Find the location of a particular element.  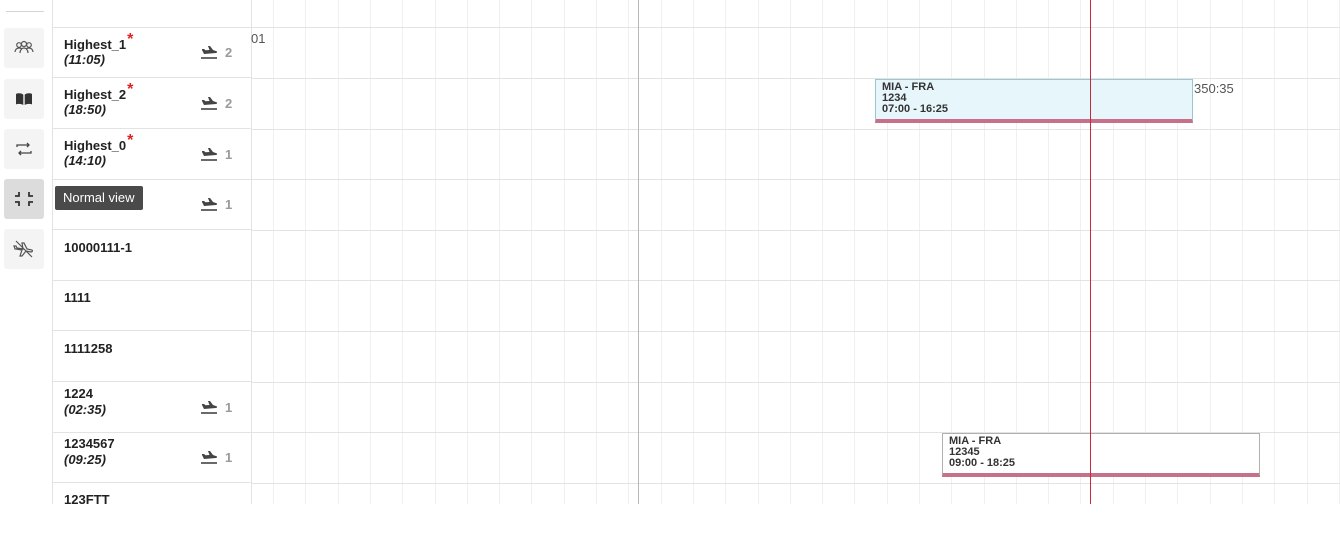

resource-row: 10000111-1 is located at coordinates (152, 255).